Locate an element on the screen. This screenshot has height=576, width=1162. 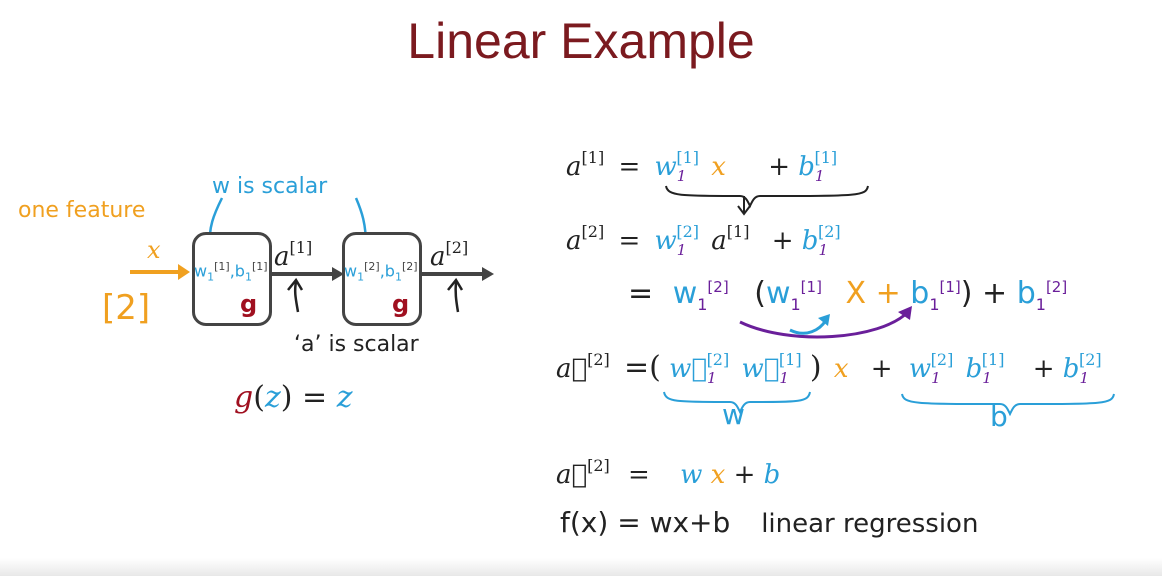
bottom-shadow-bar is located at coordinates (581, 567).